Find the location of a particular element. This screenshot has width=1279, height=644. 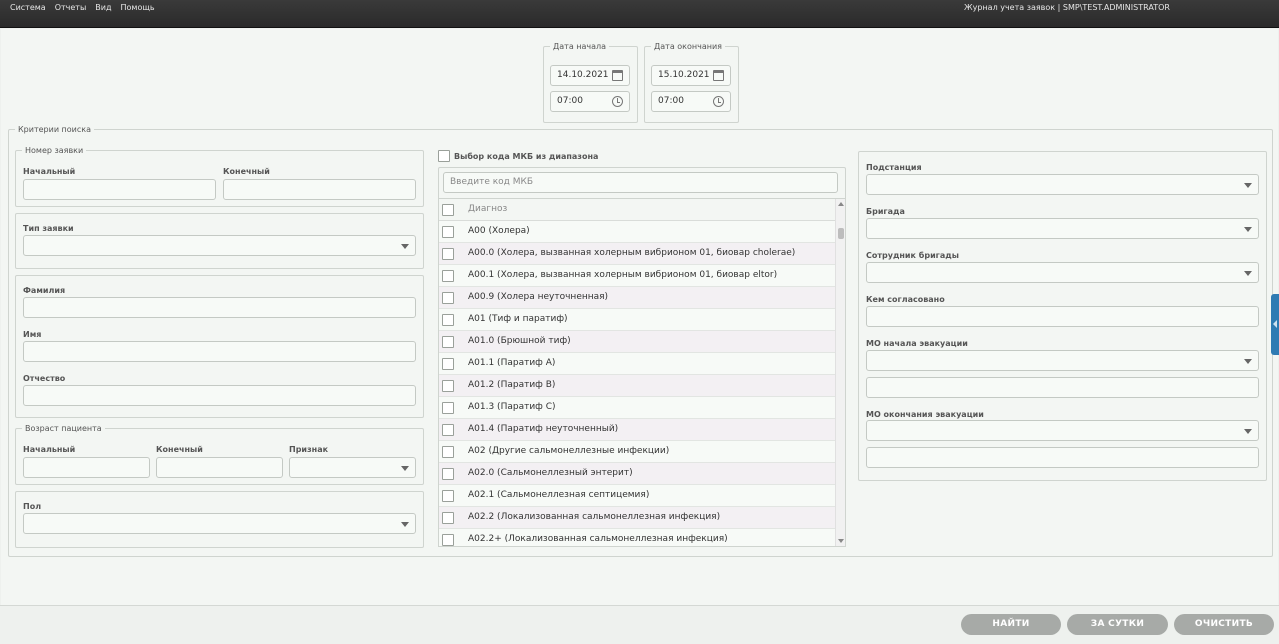

substation-select is located at coordinates (1062, 184).